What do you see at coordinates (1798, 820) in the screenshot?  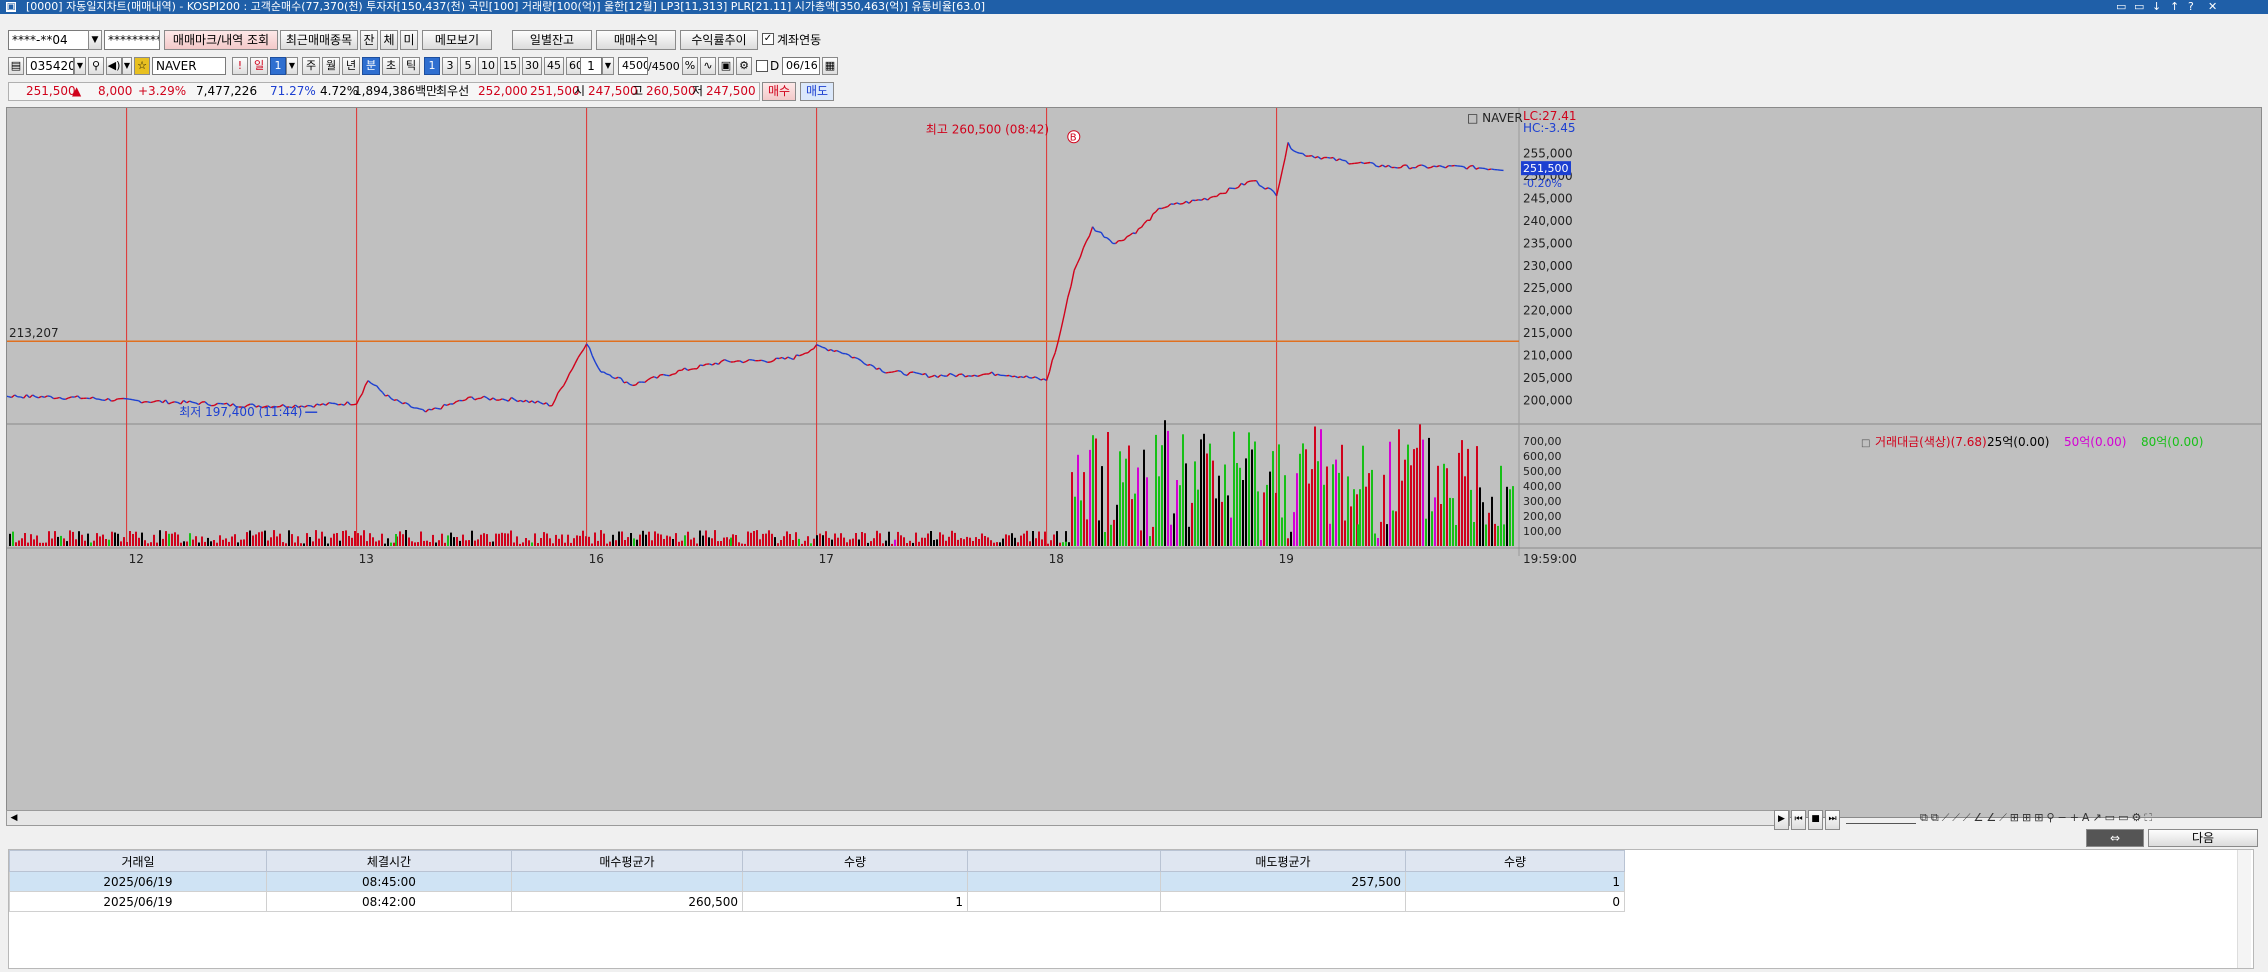 I see `rewind-icon: ⏮` at bounding box center [1798, 820].